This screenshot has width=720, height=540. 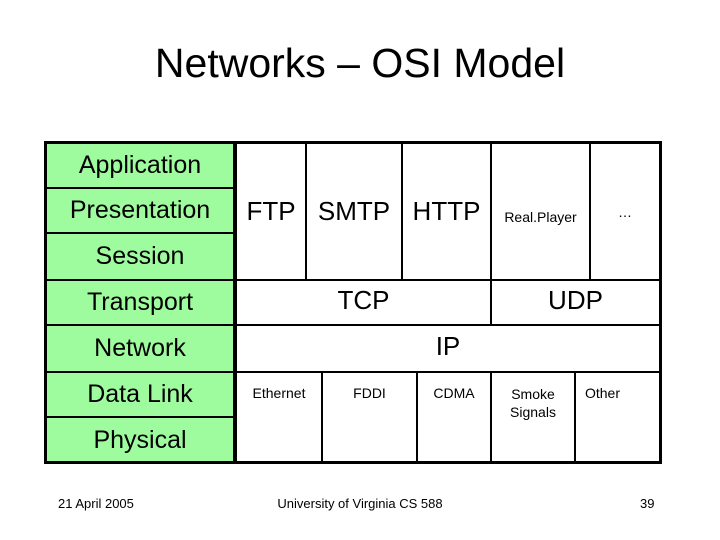 What do you see at coordinates (454, 393) in the screenshot?
I see `protocol-cdma: CDMA` at bounding box center [454, 393].